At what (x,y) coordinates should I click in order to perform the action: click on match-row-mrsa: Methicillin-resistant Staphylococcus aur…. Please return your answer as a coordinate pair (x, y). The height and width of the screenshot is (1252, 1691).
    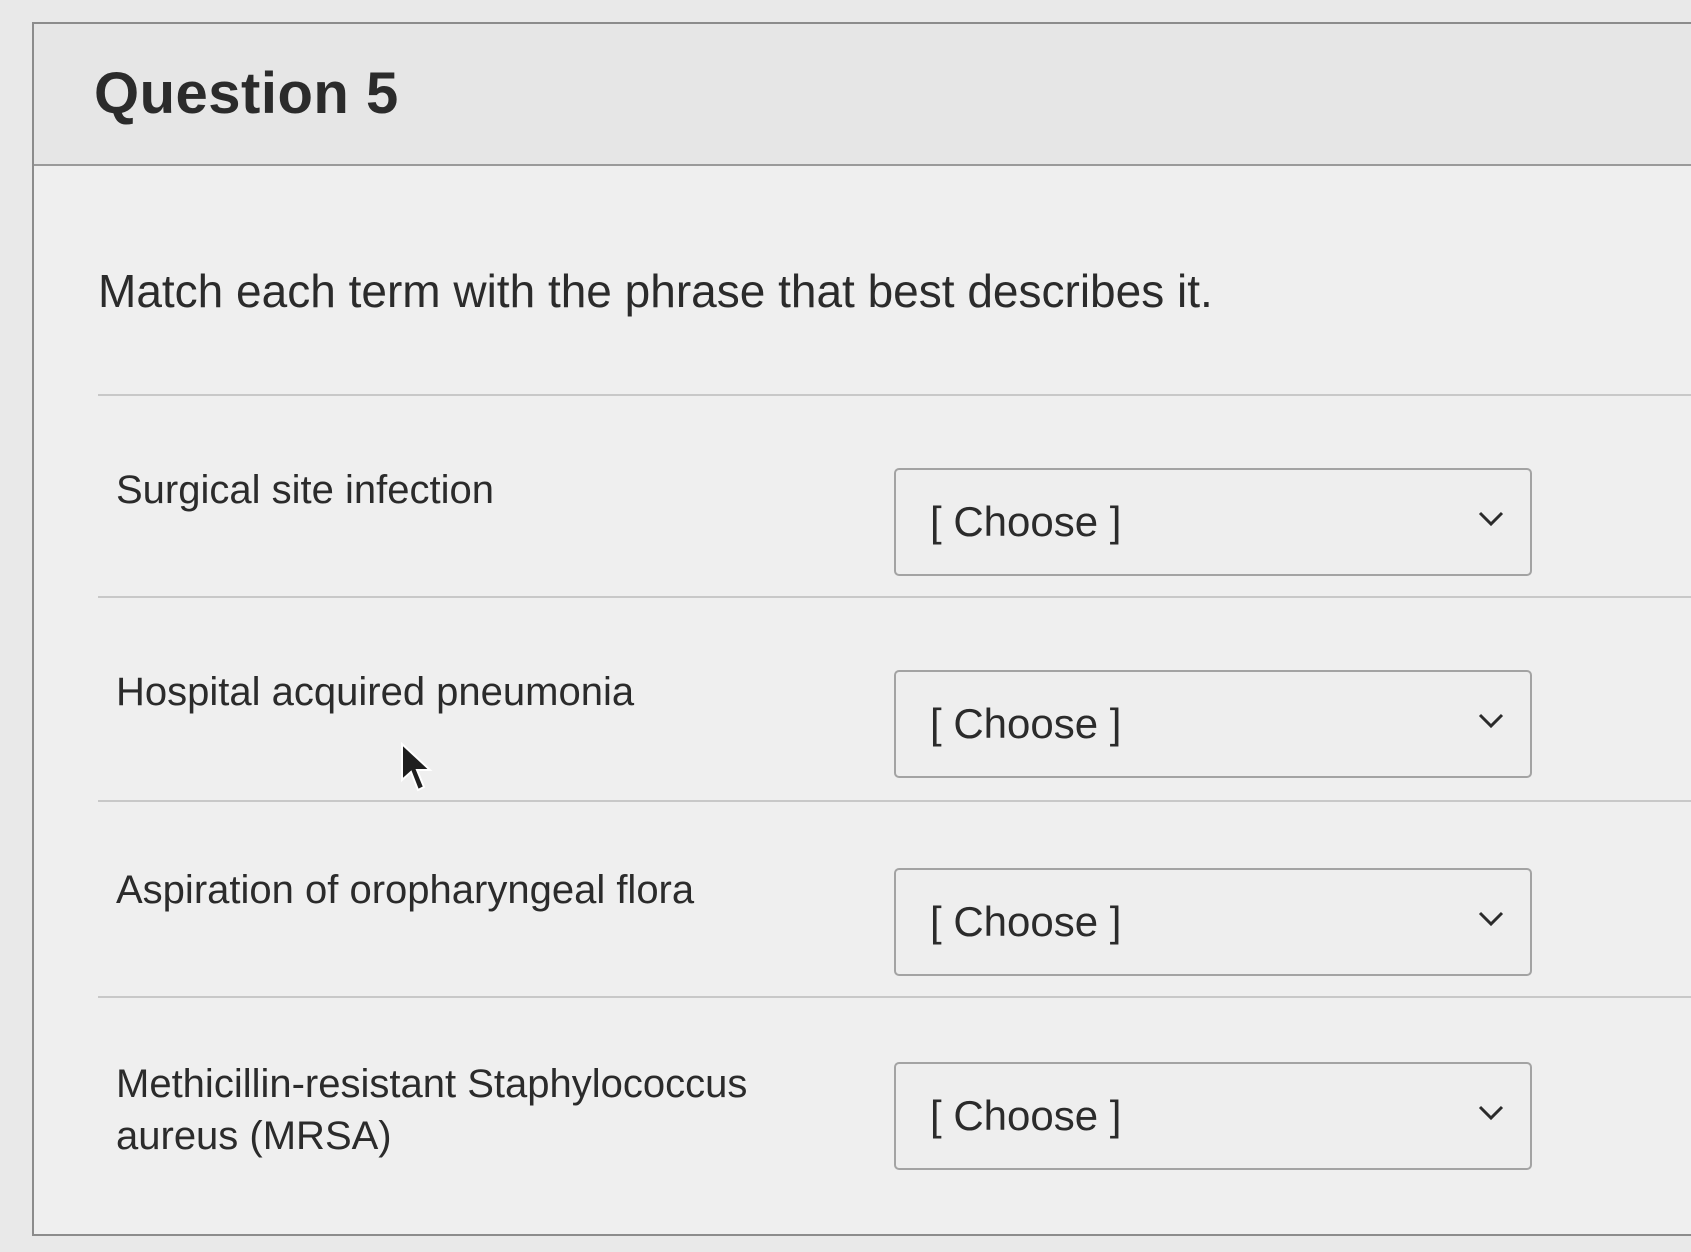
    Looking at the image, I should click on (815, 1133).